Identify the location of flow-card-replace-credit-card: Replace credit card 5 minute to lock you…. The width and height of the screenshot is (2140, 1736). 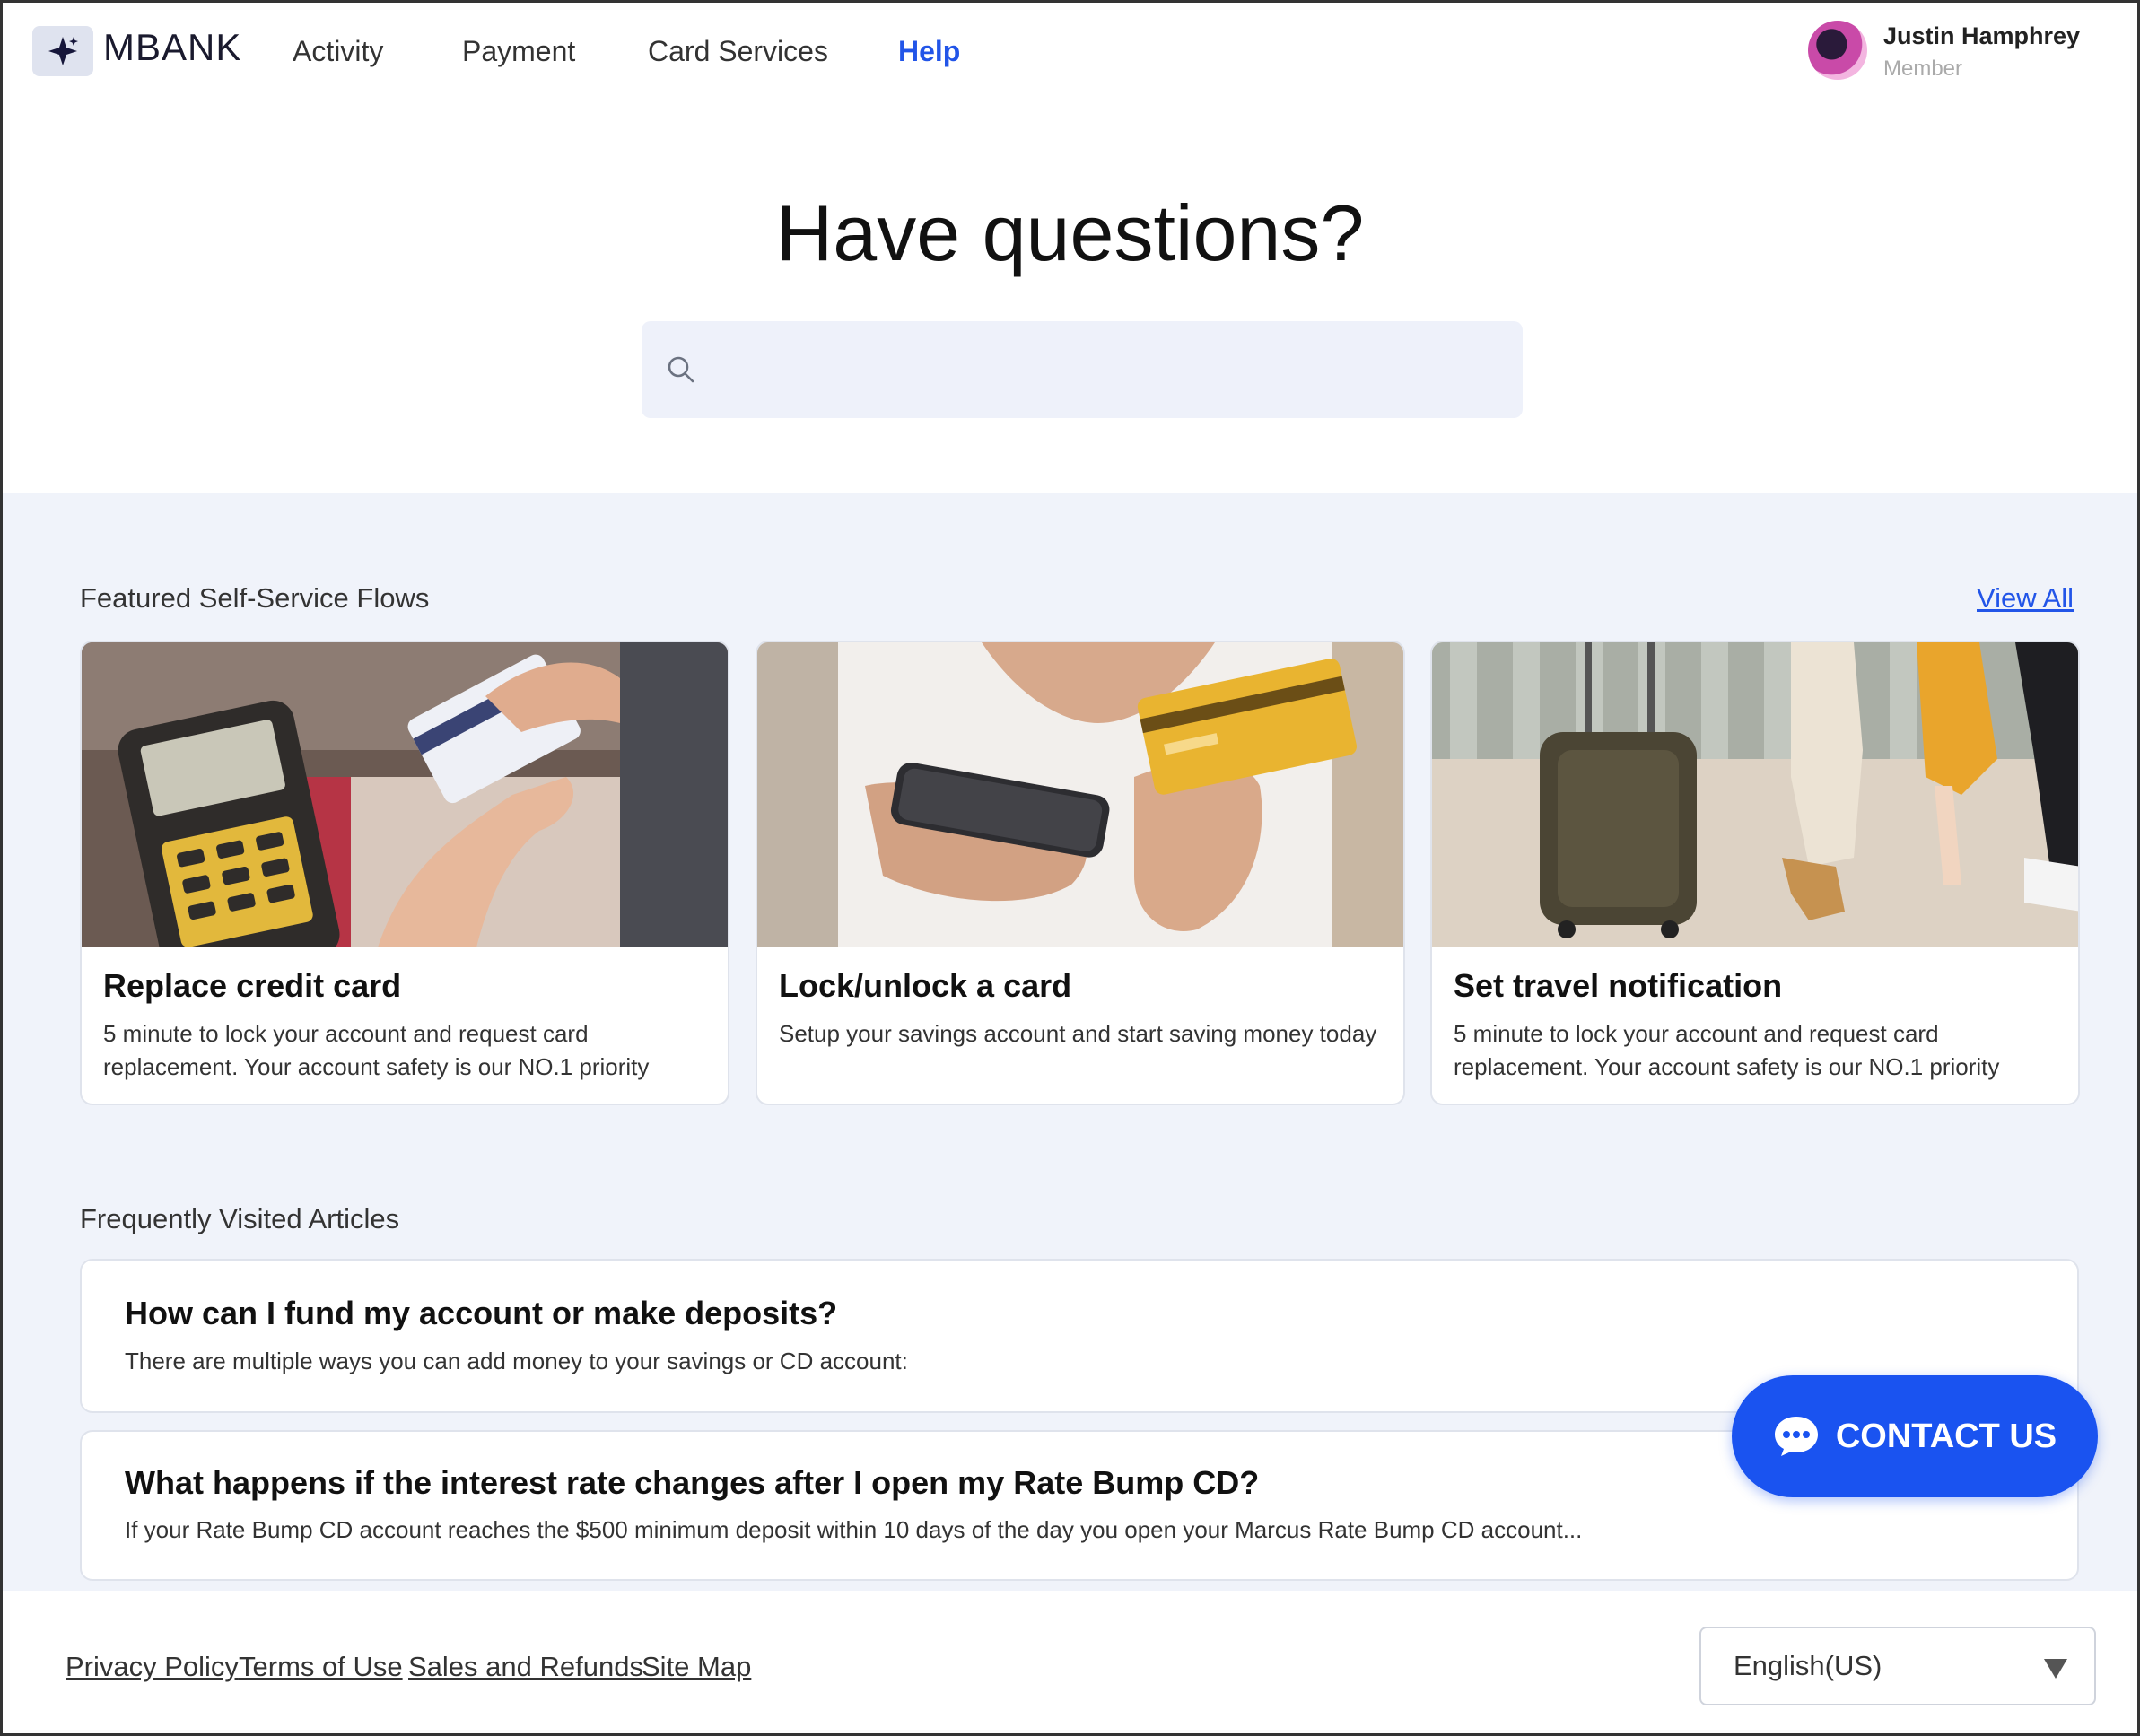
(404, 873).